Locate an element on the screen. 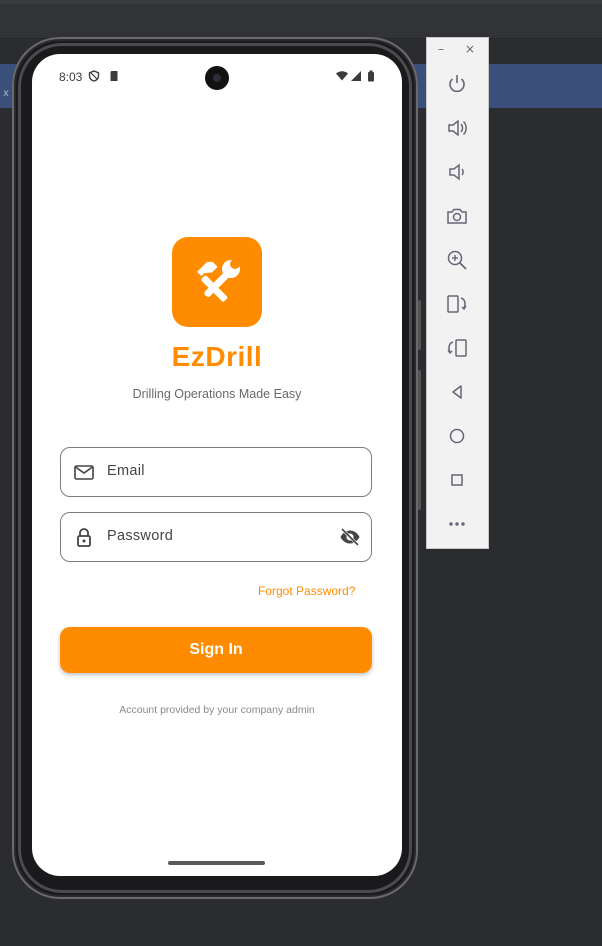 The width and height of the screenshot is (602, 946). account-footnote: Account provided by your company admin is located at coordinates (217, 710).